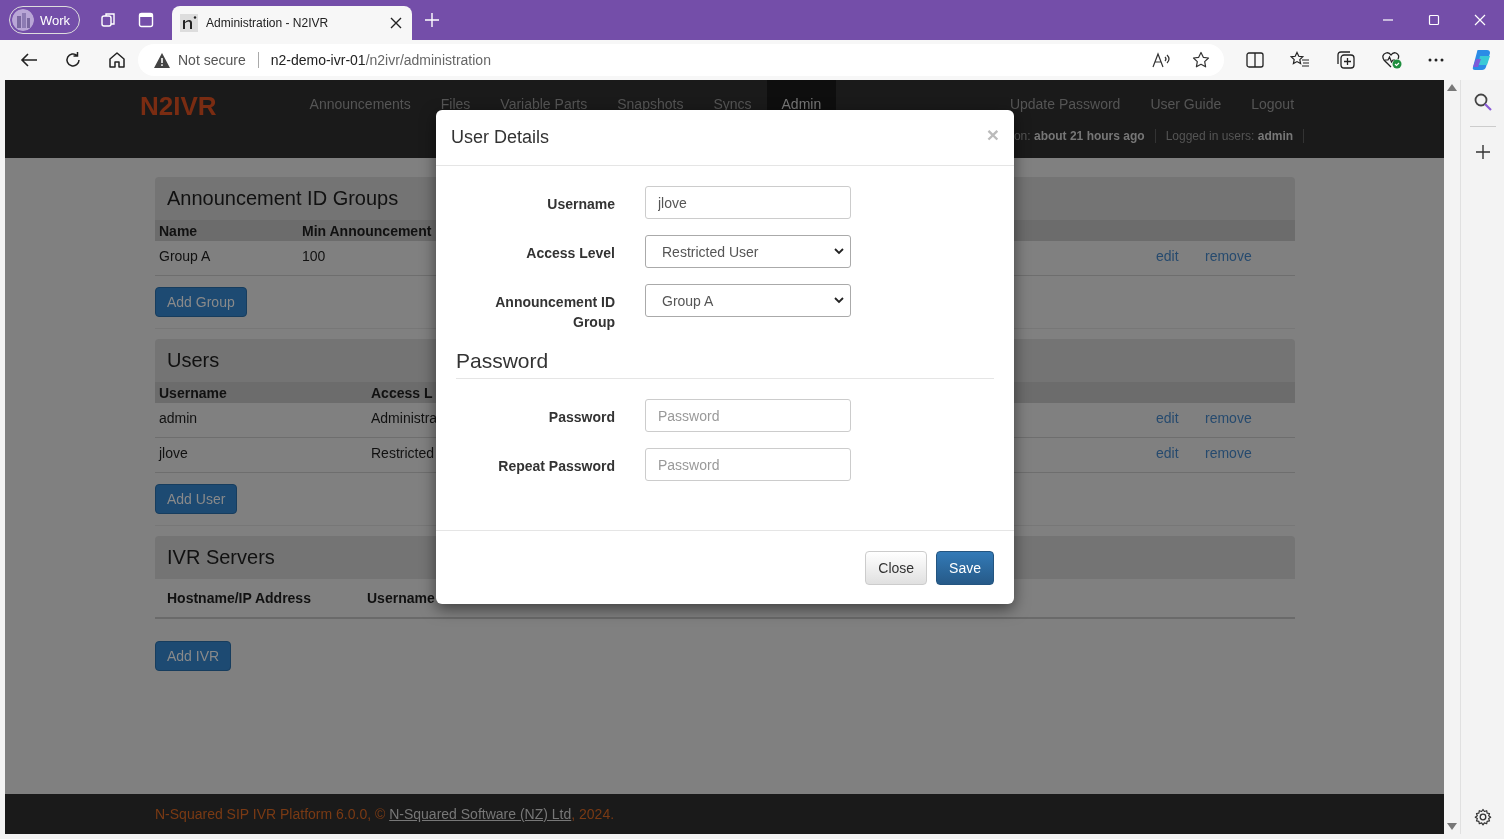 This screenshot has height=839, width=1504. I want to click on column-header: Name, so click(178, 230).